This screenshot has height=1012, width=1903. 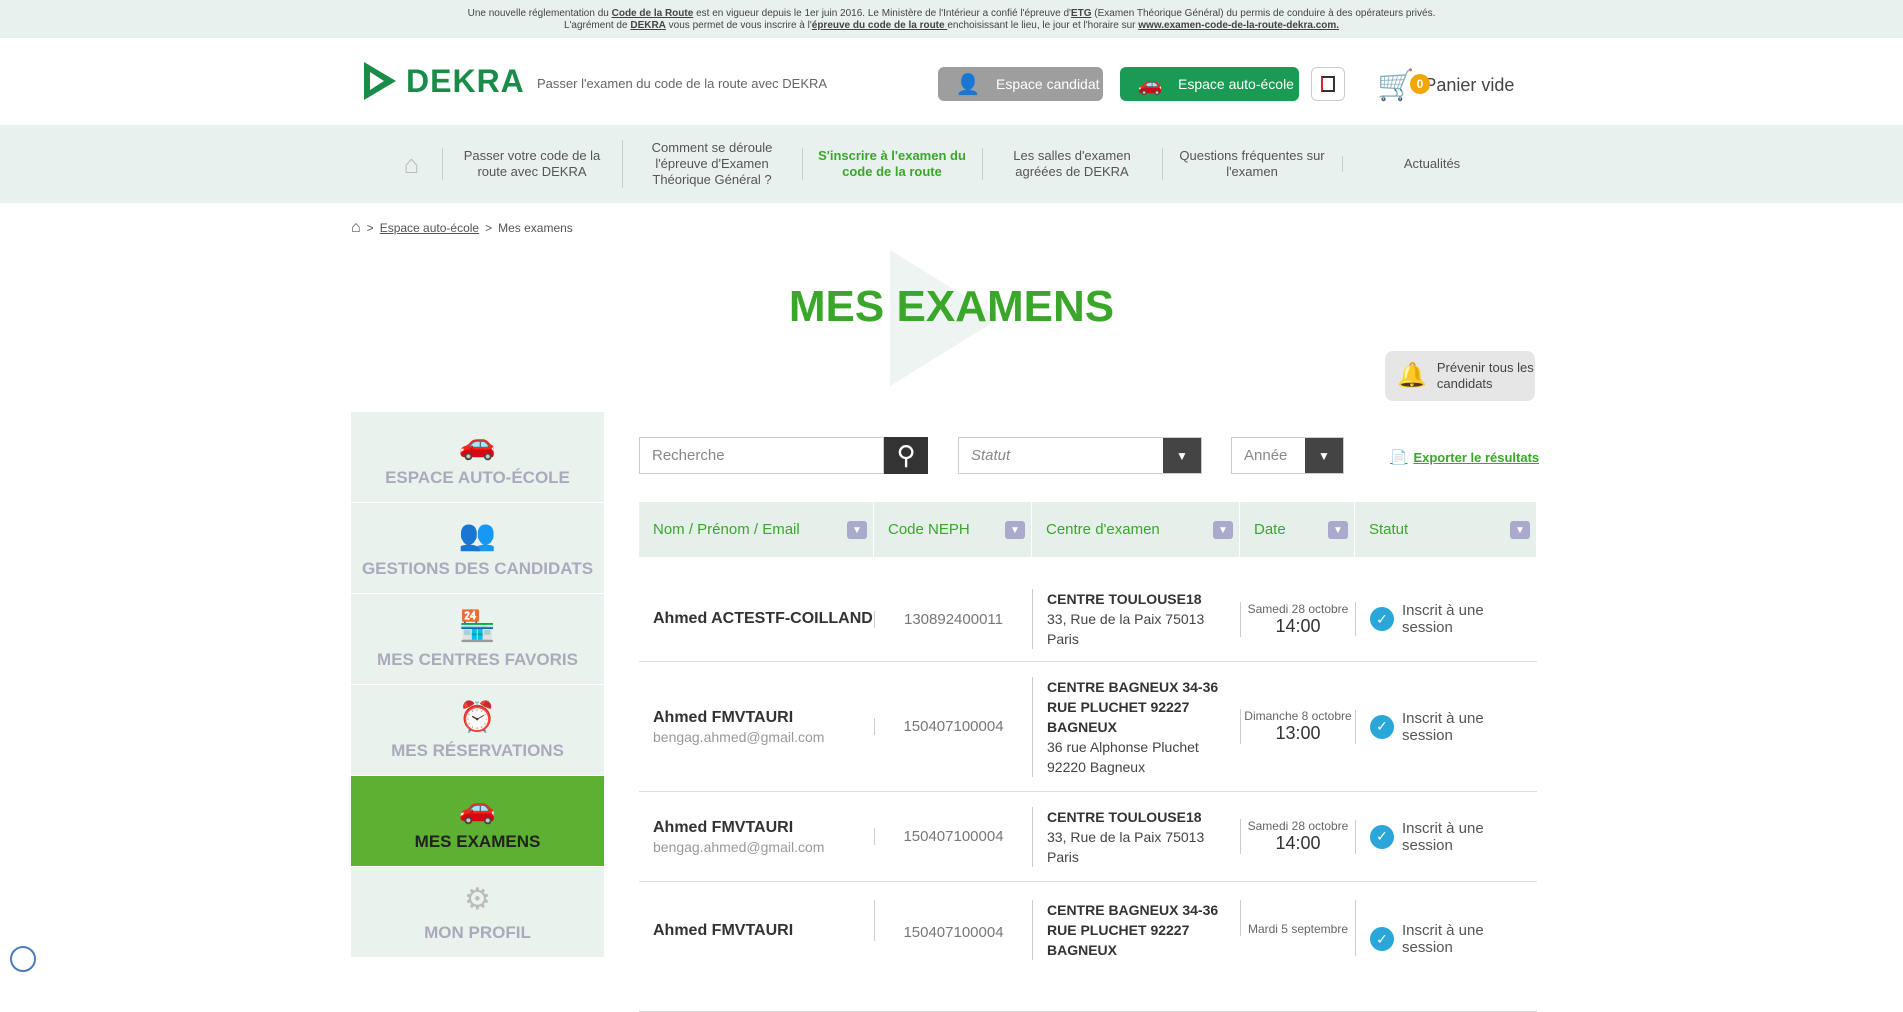 I want to click on cart: 🛒 0 Panier vide, so click(x=1445, y=85).